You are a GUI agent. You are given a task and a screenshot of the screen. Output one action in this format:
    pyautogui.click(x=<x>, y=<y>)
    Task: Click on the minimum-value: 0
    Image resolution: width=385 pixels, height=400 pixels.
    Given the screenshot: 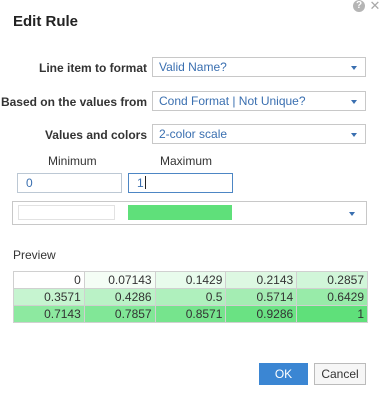 What is the action you would take?
    pyautogui.click(x=29, y=183)
    